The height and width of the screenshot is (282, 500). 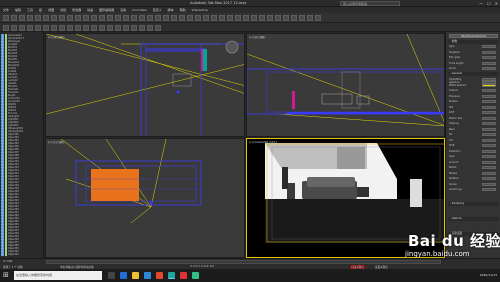 What do you see at coordinates (473, 42) in the screenshot?
I see `rollout-header: - 参数` at bounding box center [473, 42].